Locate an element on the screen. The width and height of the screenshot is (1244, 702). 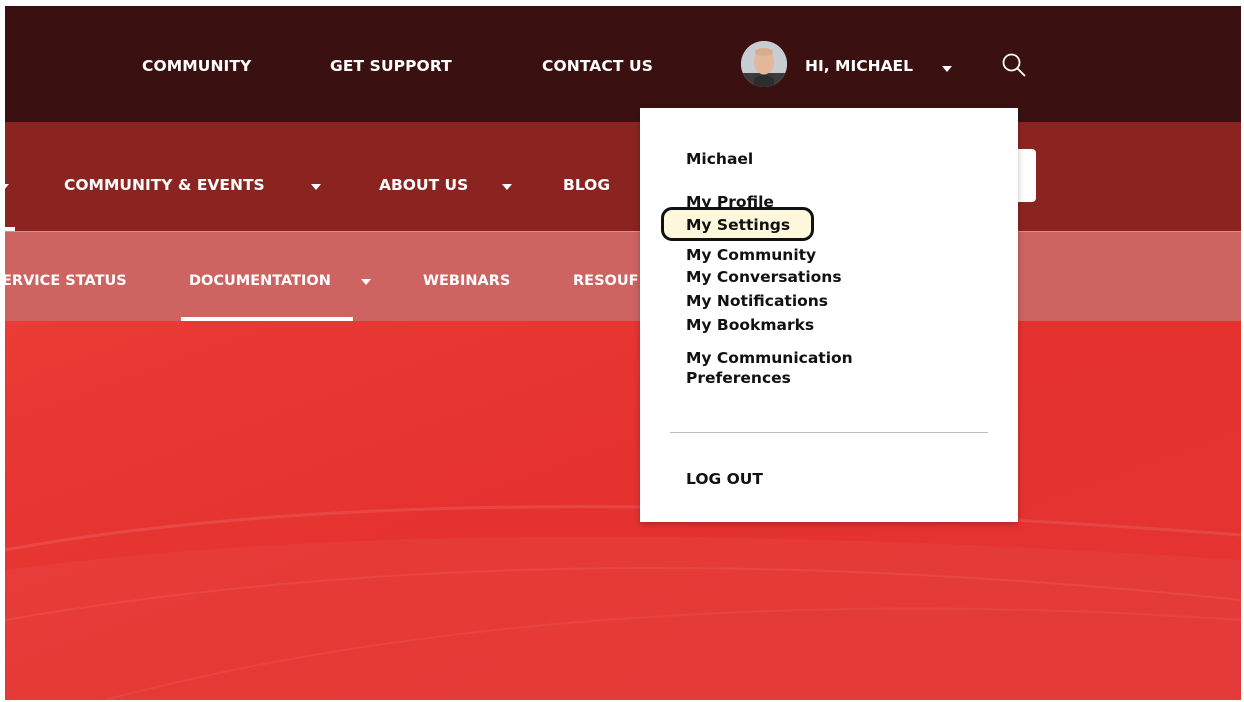
menu-item-my-bookmarks: My Bookmarks is located at coordinates (750, 325).